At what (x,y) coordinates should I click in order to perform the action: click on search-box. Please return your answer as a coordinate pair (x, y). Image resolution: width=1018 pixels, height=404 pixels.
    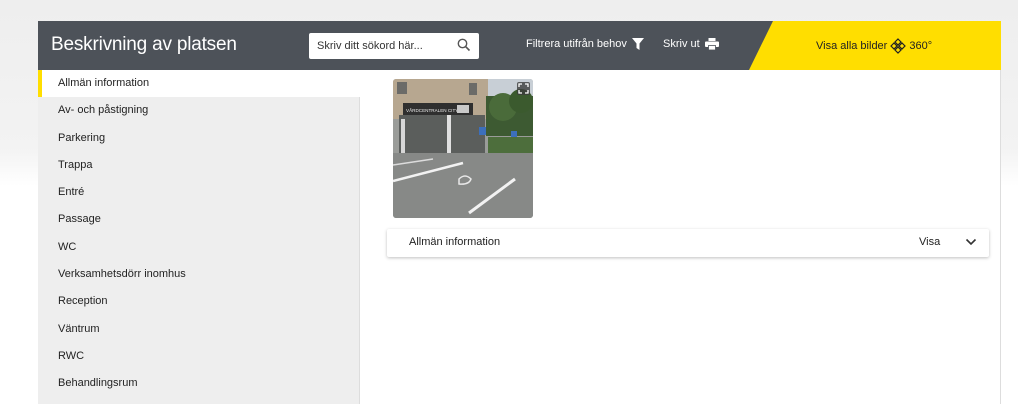
    Looking at the image, I should click on (394, 46).